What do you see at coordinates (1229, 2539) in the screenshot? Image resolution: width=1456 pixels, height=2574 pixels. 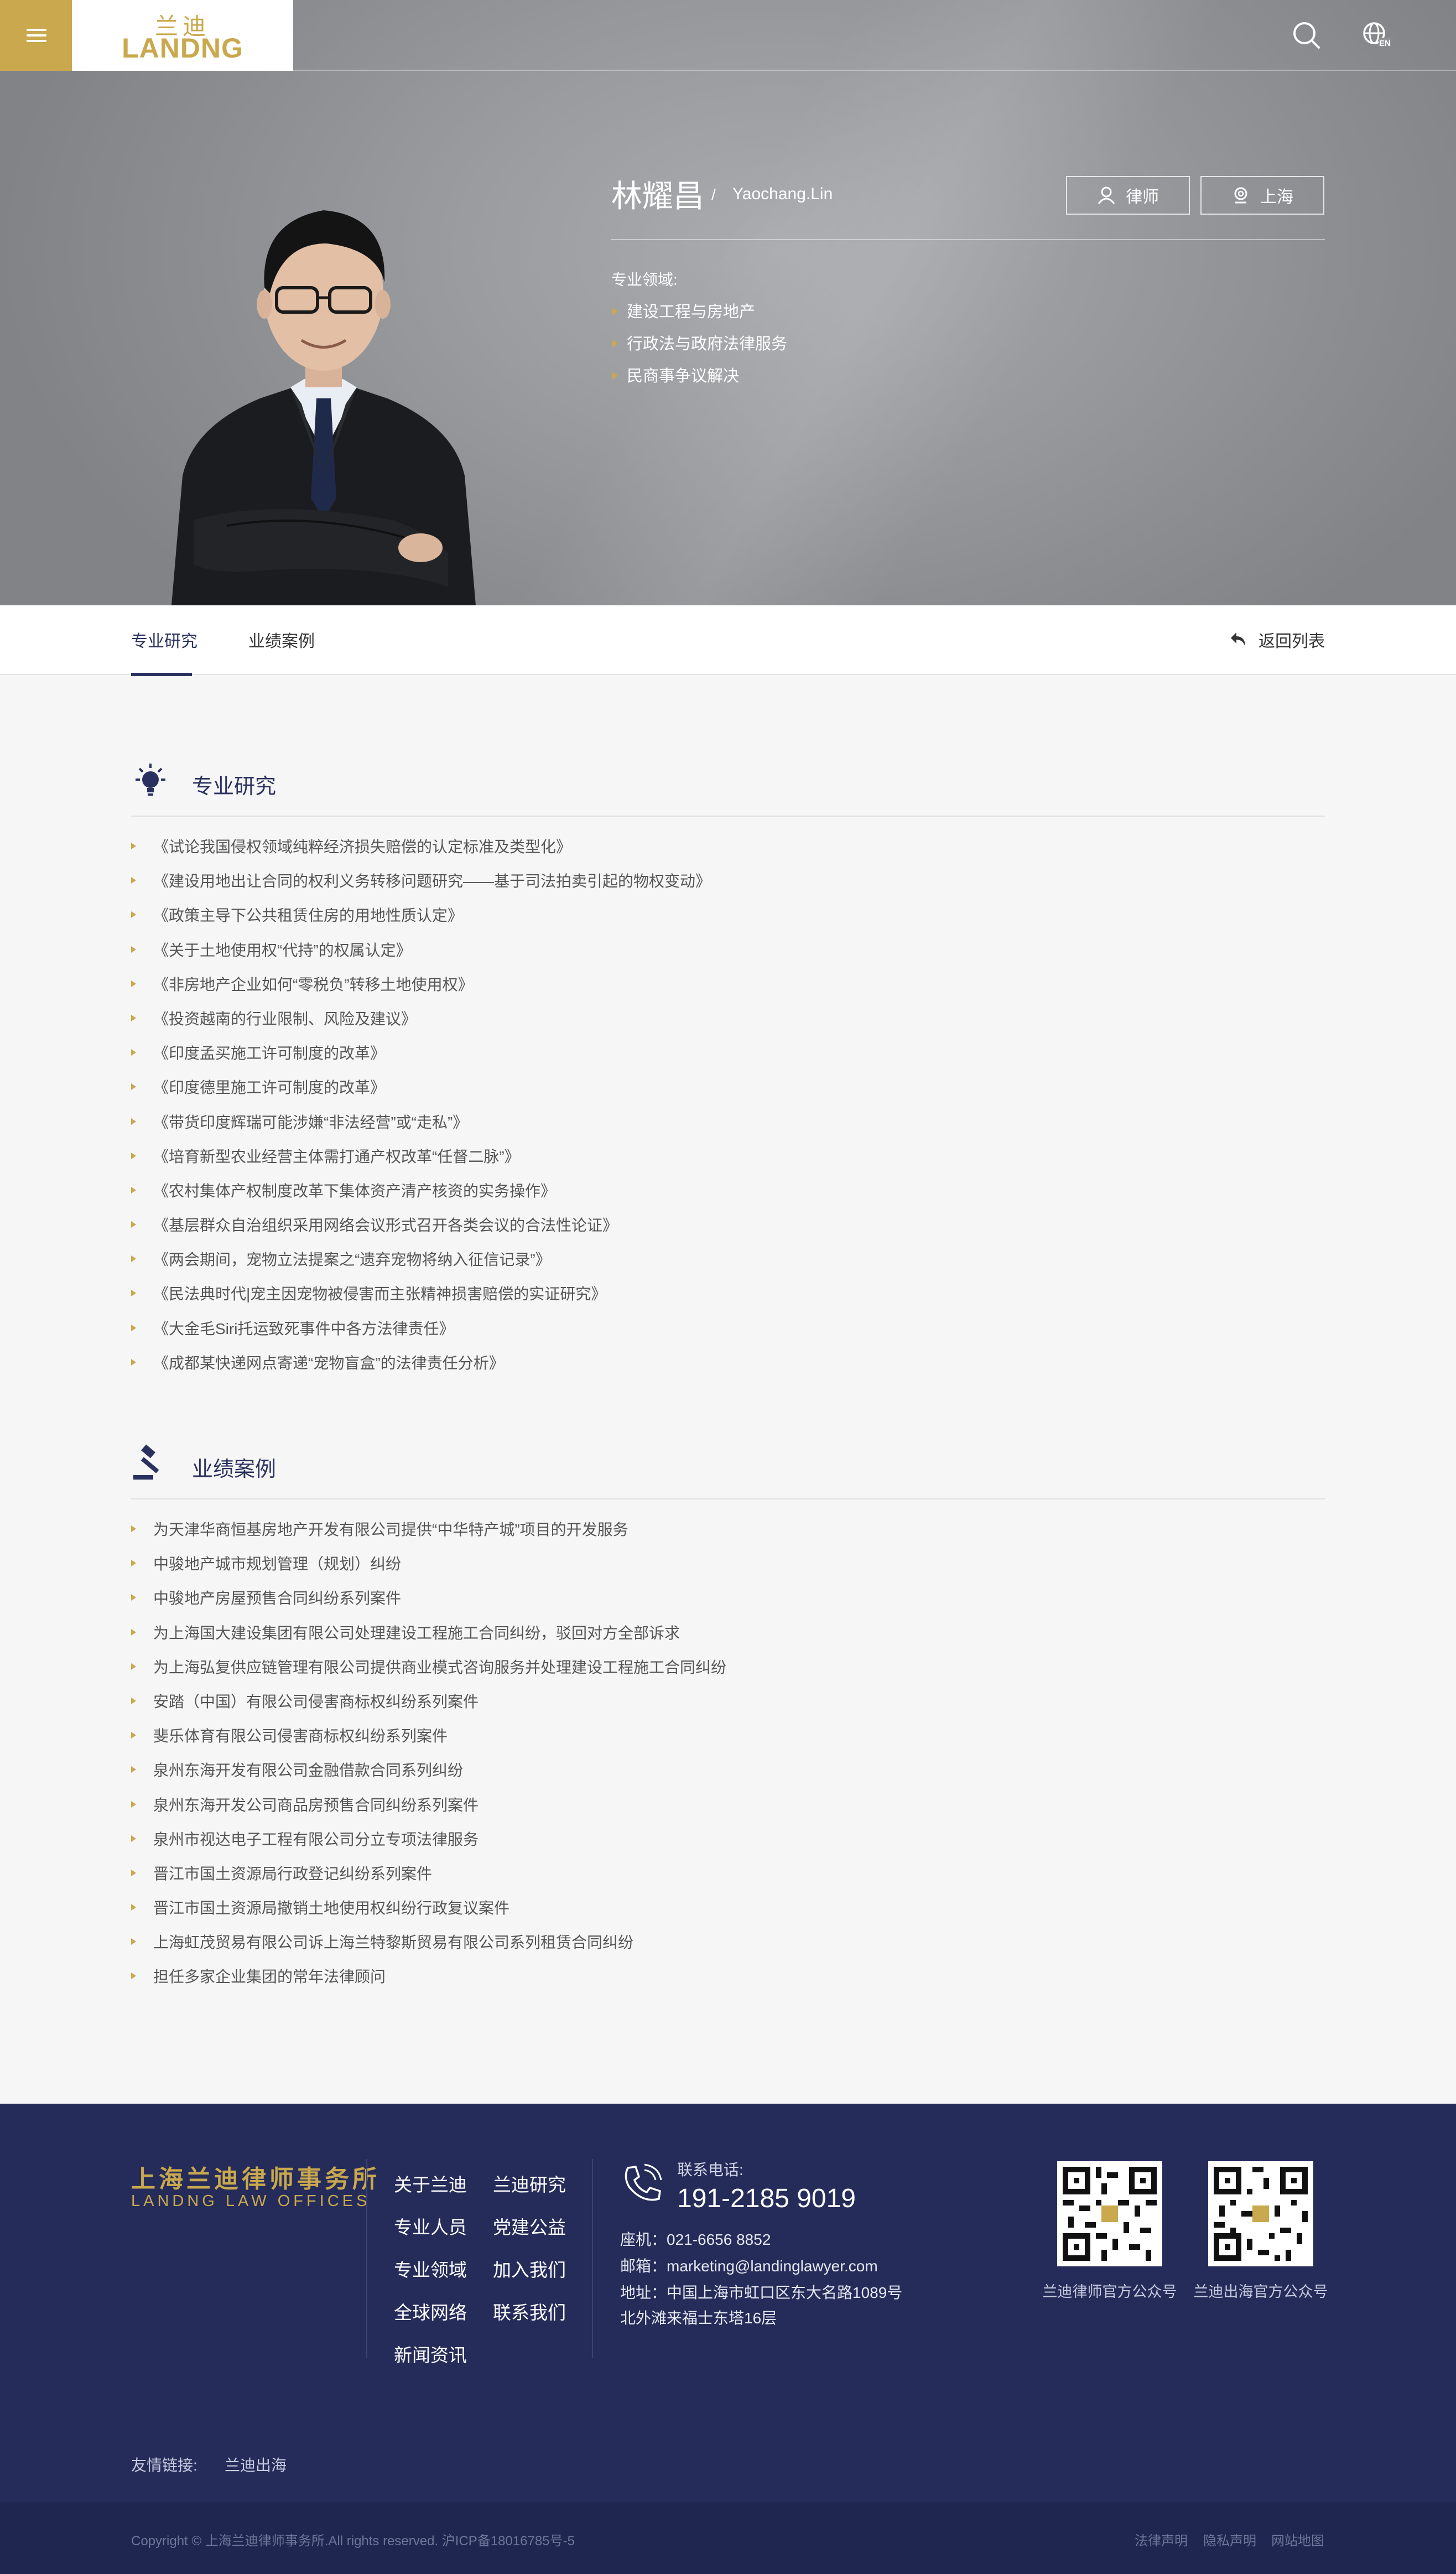 I see `privacy-link: 隐私声明` at bounding box center [1229, 2539].